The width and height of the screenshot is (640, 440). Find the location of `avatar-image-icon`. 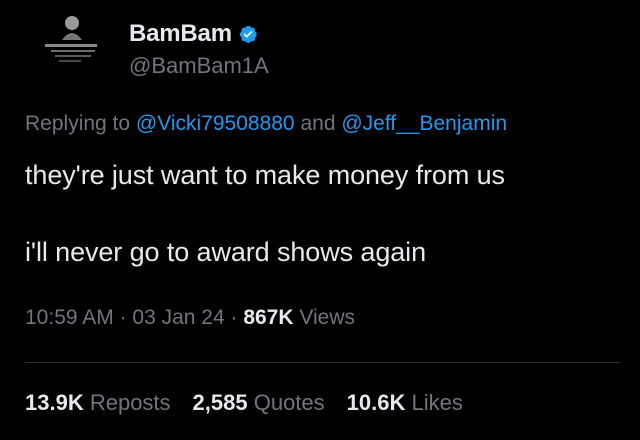

avatar-image-icon is located at coordinates (69, 44).